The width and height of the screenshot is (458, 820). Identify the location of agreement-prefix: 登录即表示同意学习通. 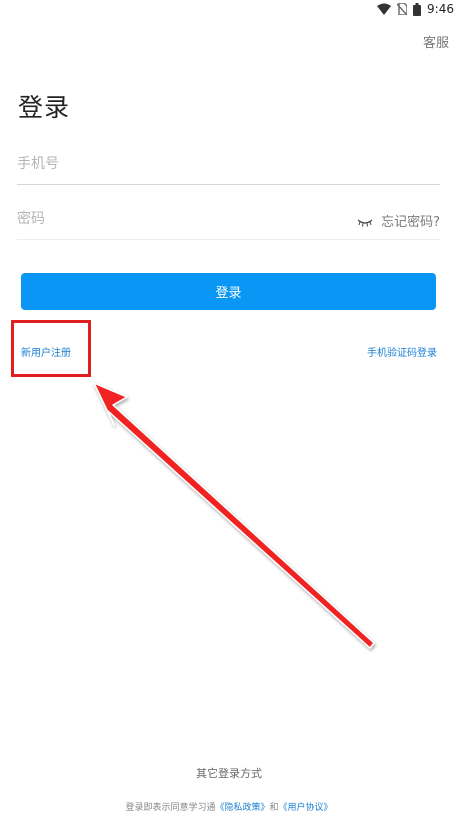
(170, 808).